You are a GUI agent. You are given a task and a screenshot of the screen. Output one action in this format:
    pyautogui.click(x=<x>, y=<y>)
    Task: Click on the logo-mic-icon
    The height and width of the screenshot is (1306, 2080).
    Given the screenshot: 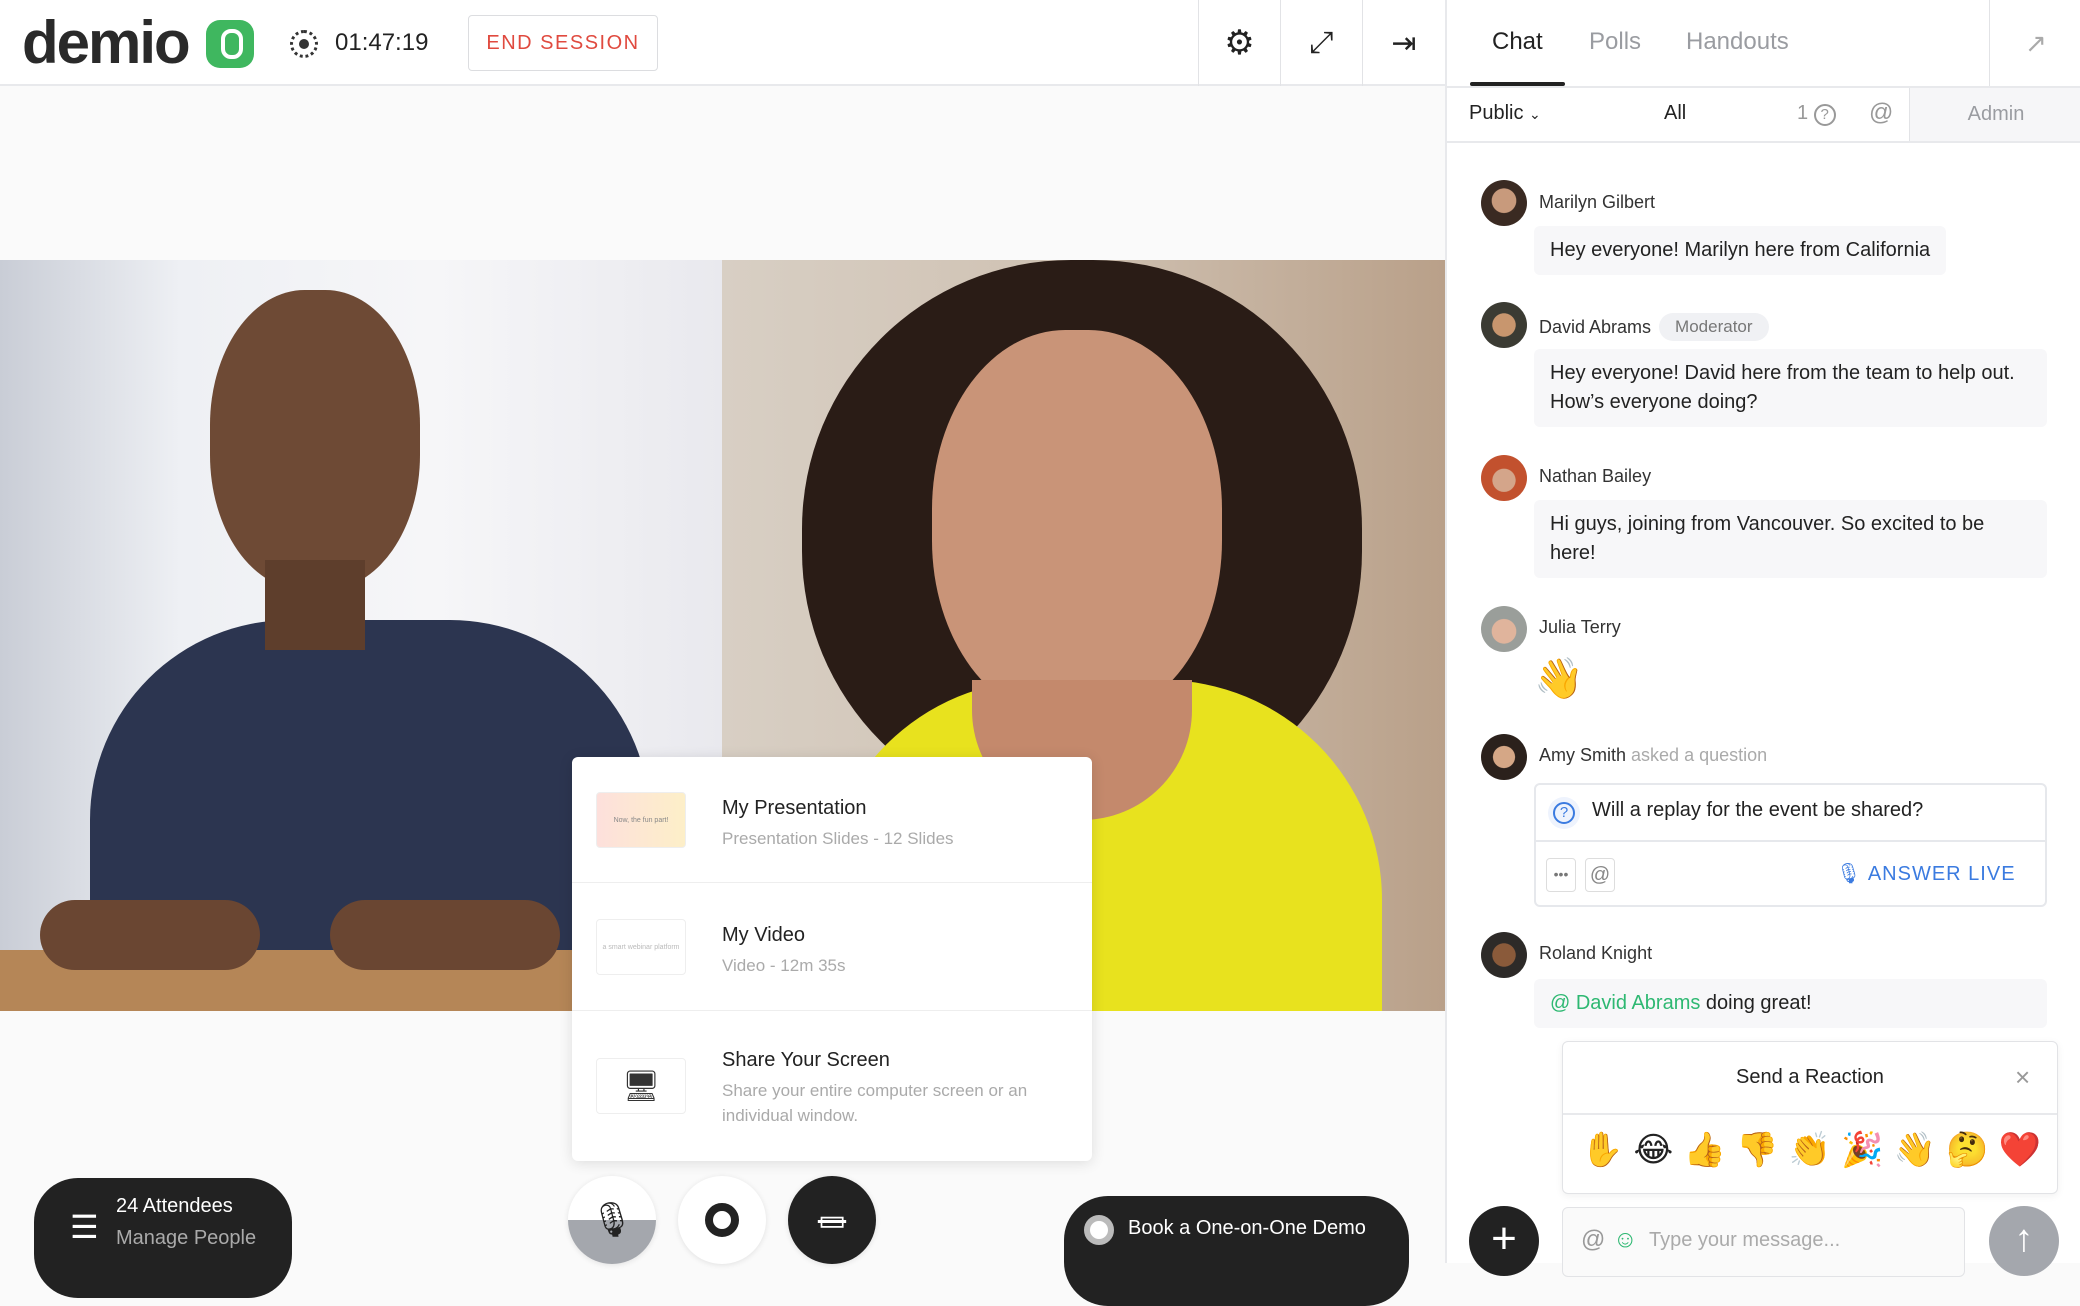 What is the action you would take?
    pyautogui.click(x=230, y=44)
    